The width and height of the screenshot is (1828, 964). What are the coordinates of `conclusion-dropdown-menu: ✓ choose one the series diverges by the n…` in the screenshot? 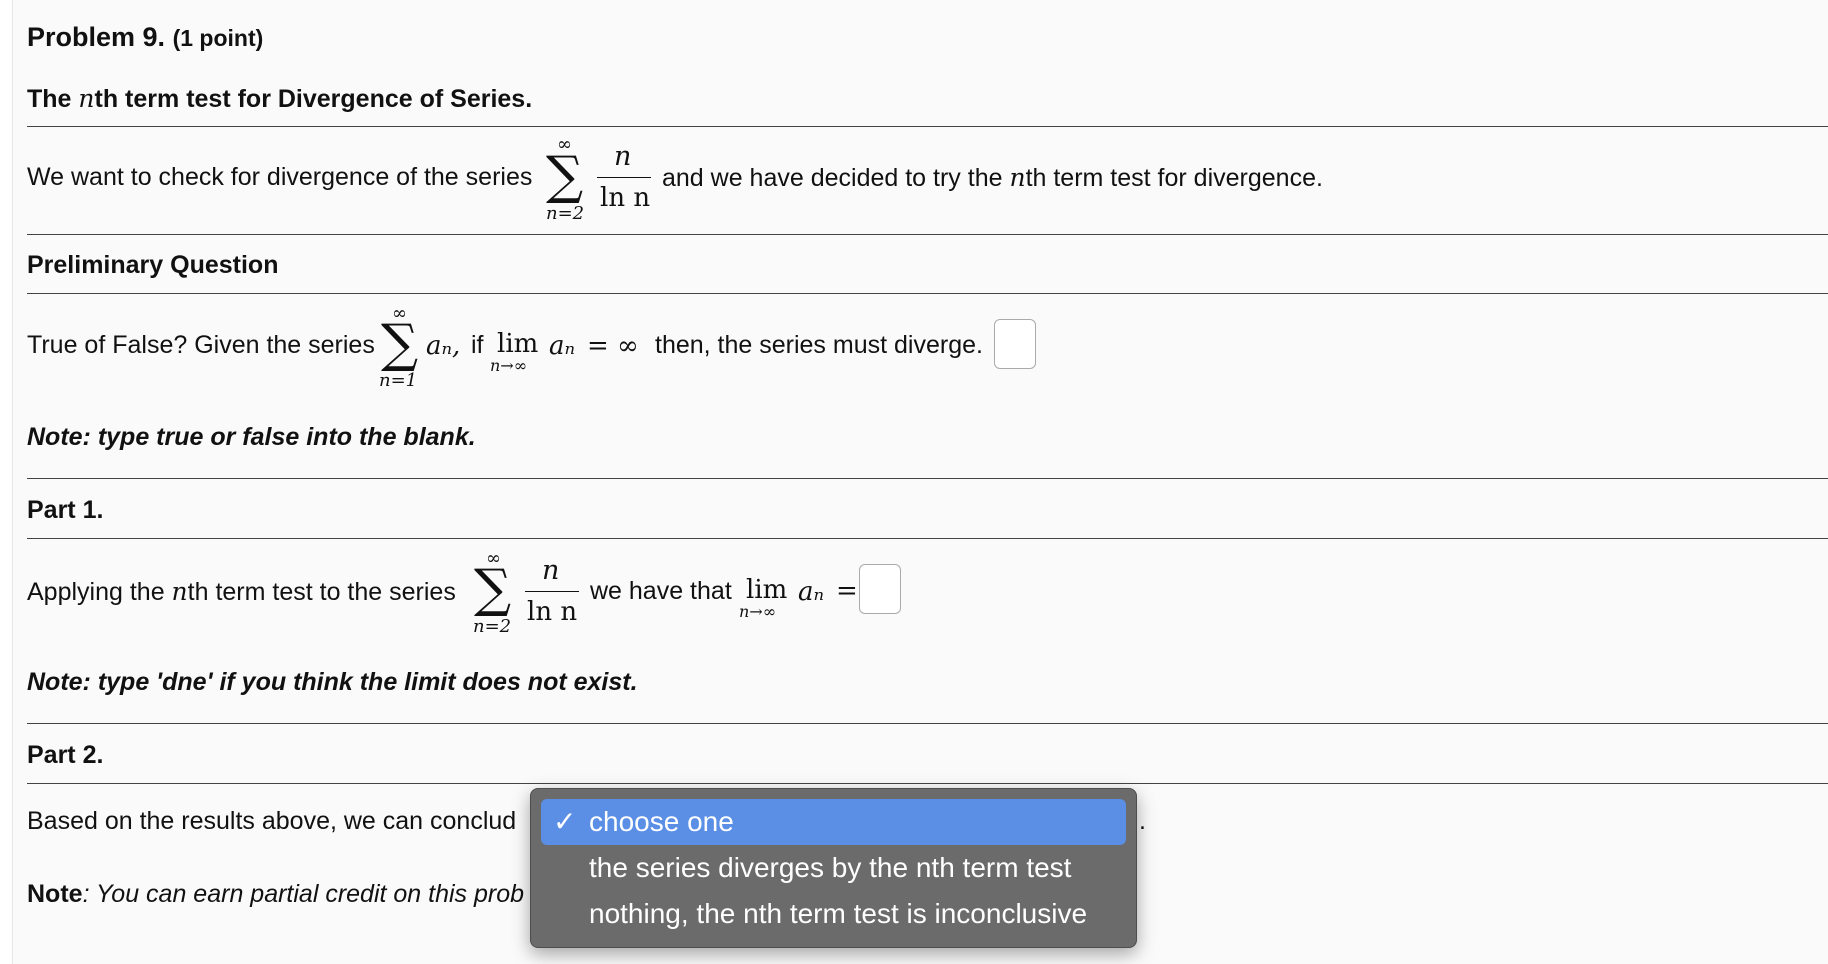 It's located at (833, 868).